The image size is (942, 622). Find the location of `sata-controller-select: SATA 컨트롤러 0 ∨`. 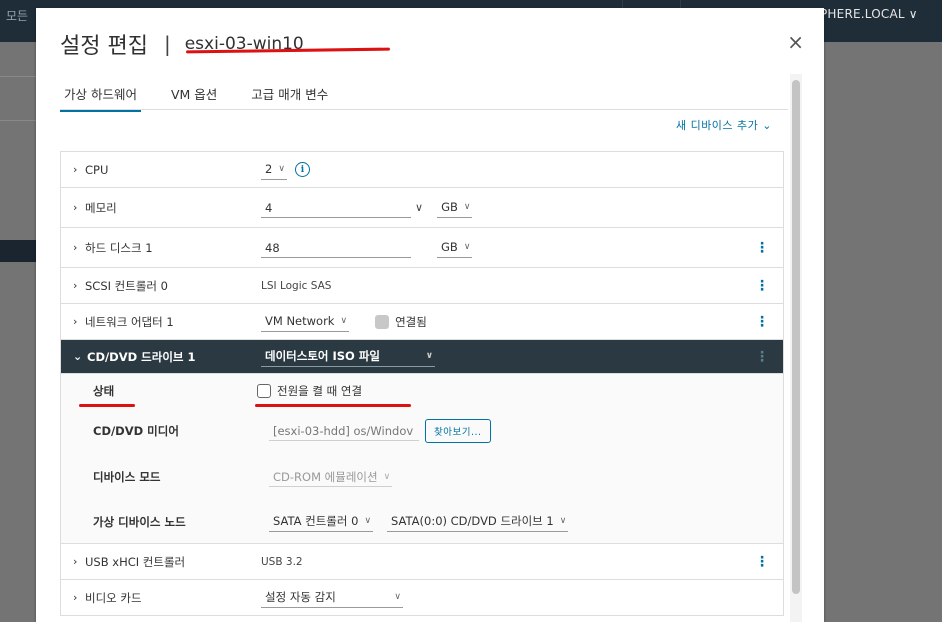

sata-controller-select: SATA 컨트롤러 0 ∨ is located at coordinates (321, 522).